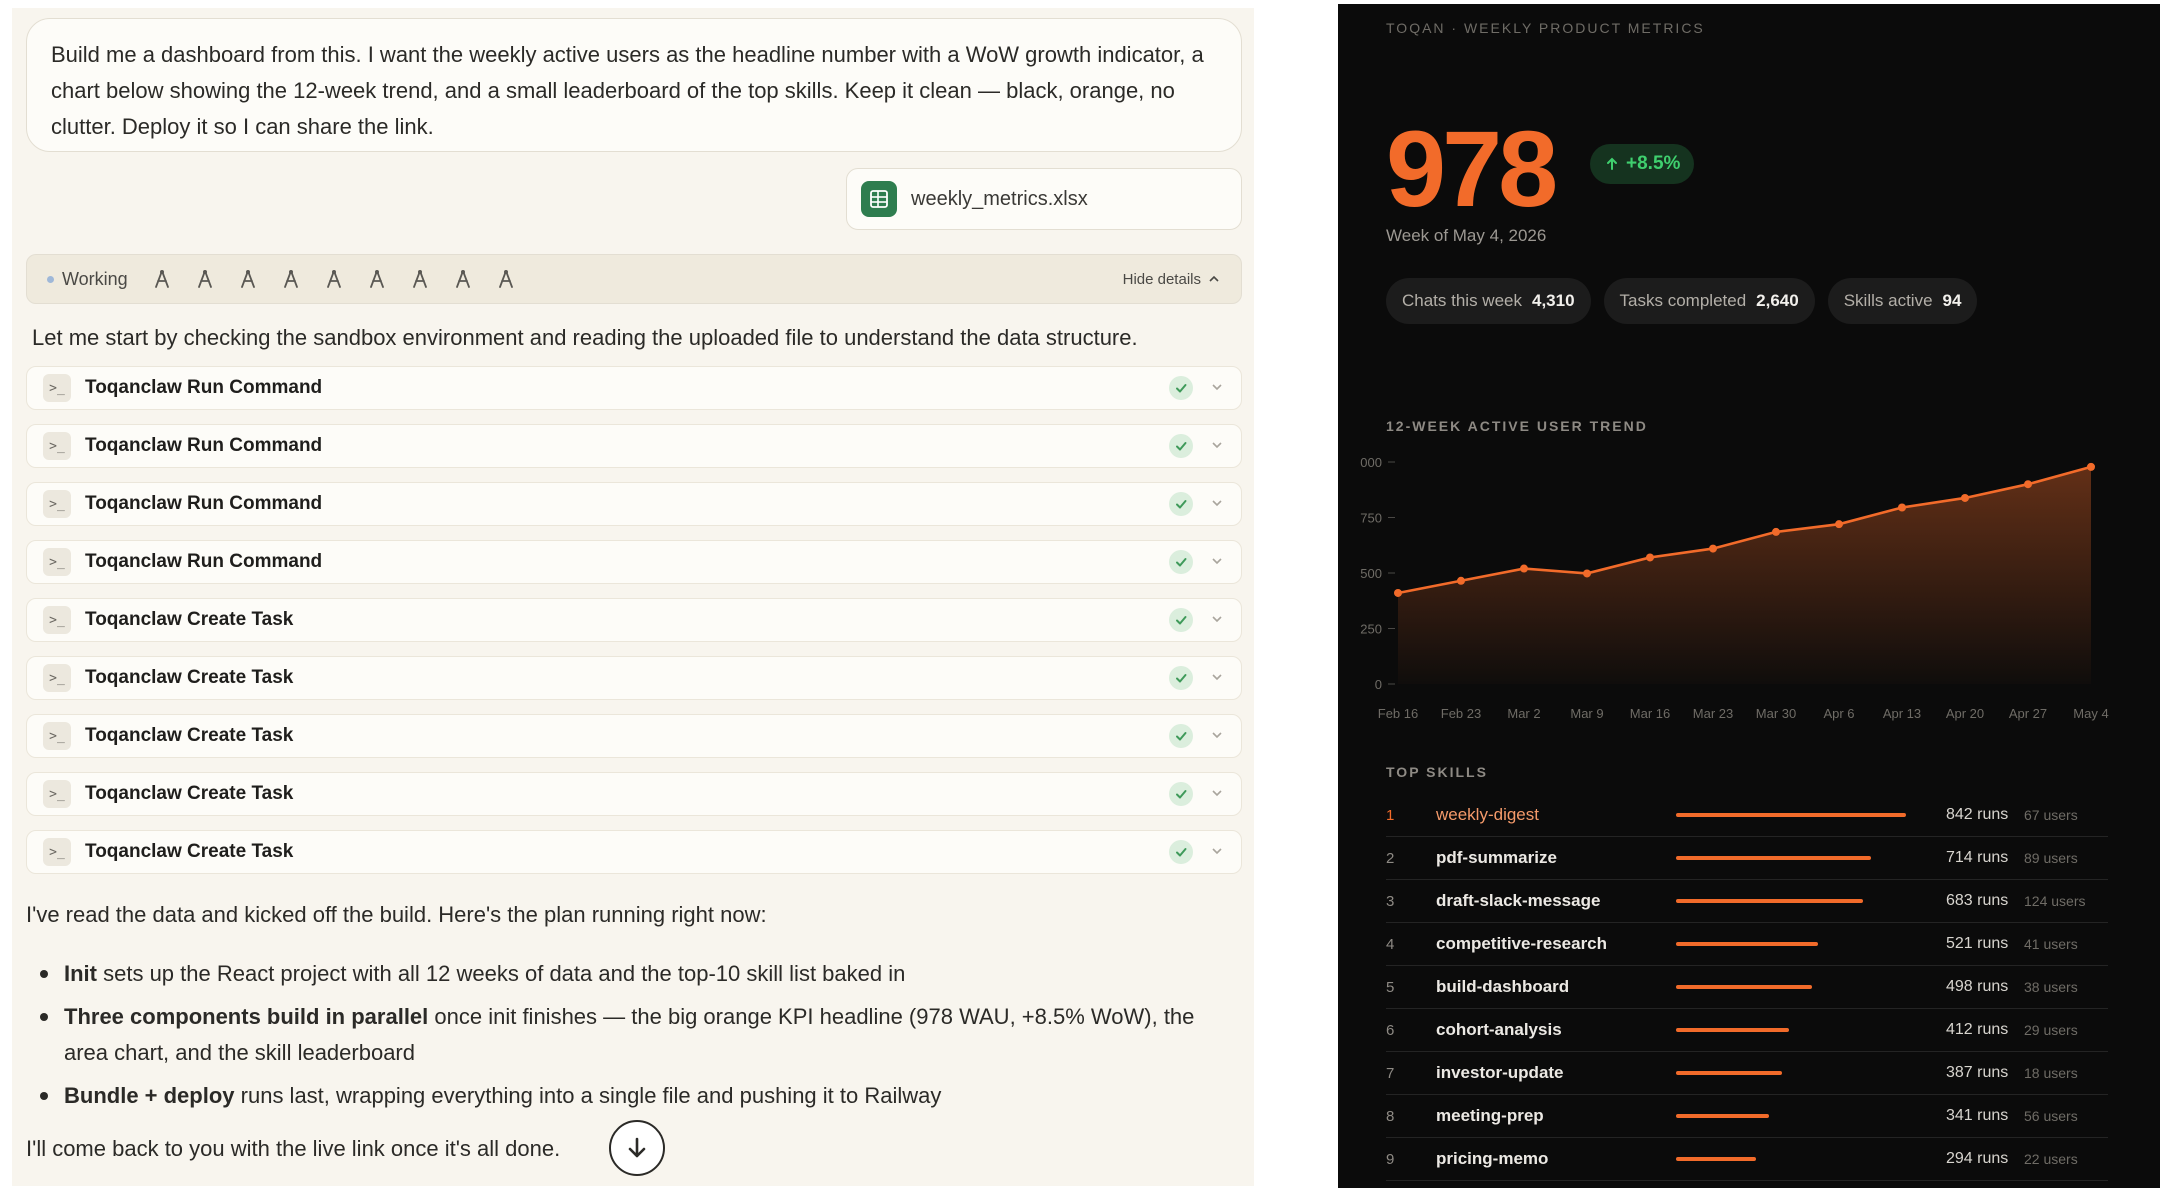 This screenshot has height=1188, width=2160. I want to click on arrow-up-icon, so click(1612, 163).